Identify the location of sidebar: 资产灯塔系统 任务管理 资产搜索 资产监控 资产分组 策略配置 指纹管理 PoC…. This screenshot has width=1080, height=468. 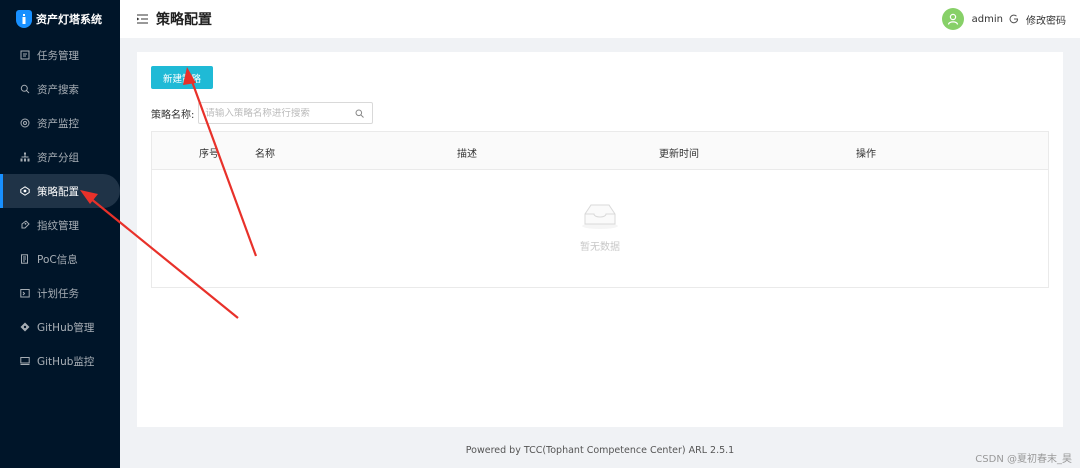
(60, 234).